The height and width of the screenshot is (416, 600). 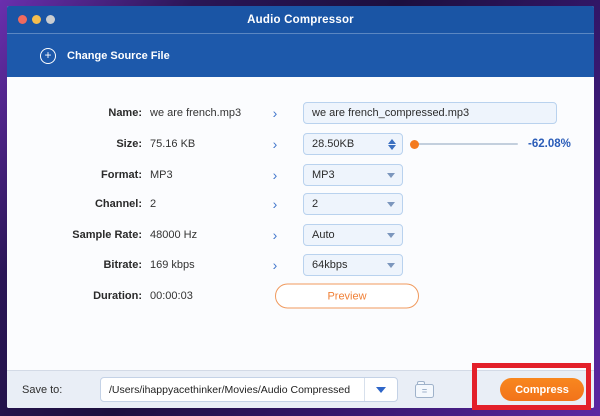 What do you see at coordinates (300, 113) in the screenshot?
I see `form-row-name: Name: we are french.mp3 ›` at bounding box center [300, 113].